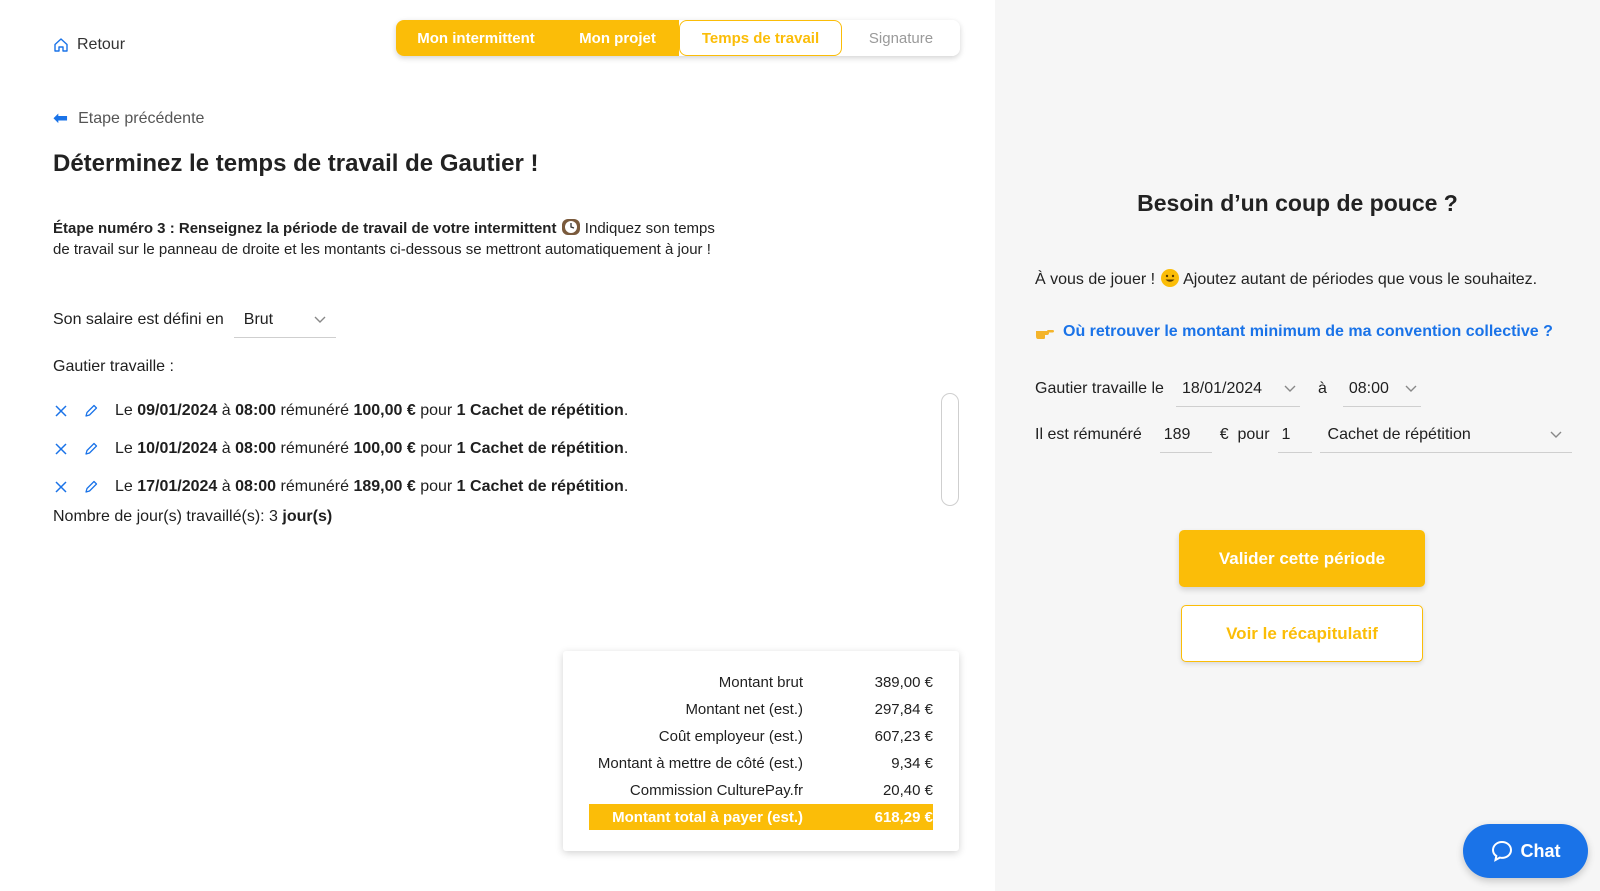 The width and height of the screenshot is (1600, 891). What do you see at coordinates (284, 320) in the screenshot?
I see `salary-type-select: Brut` at bounding box center [284, 320].